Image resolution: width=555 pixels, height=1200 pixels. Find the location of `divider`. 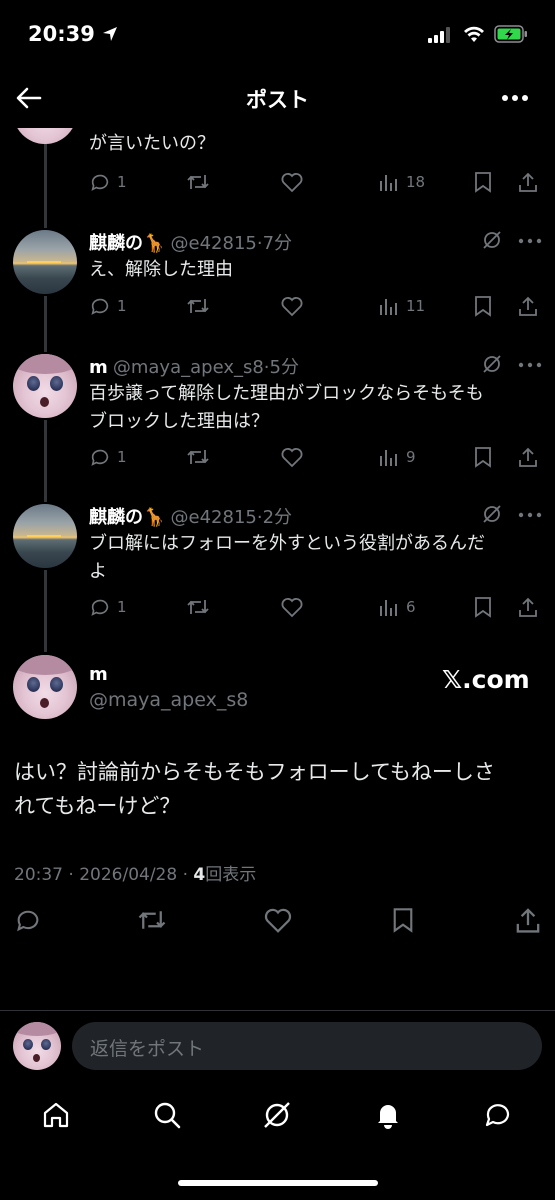

divider is located at coordinates (277, 1010).